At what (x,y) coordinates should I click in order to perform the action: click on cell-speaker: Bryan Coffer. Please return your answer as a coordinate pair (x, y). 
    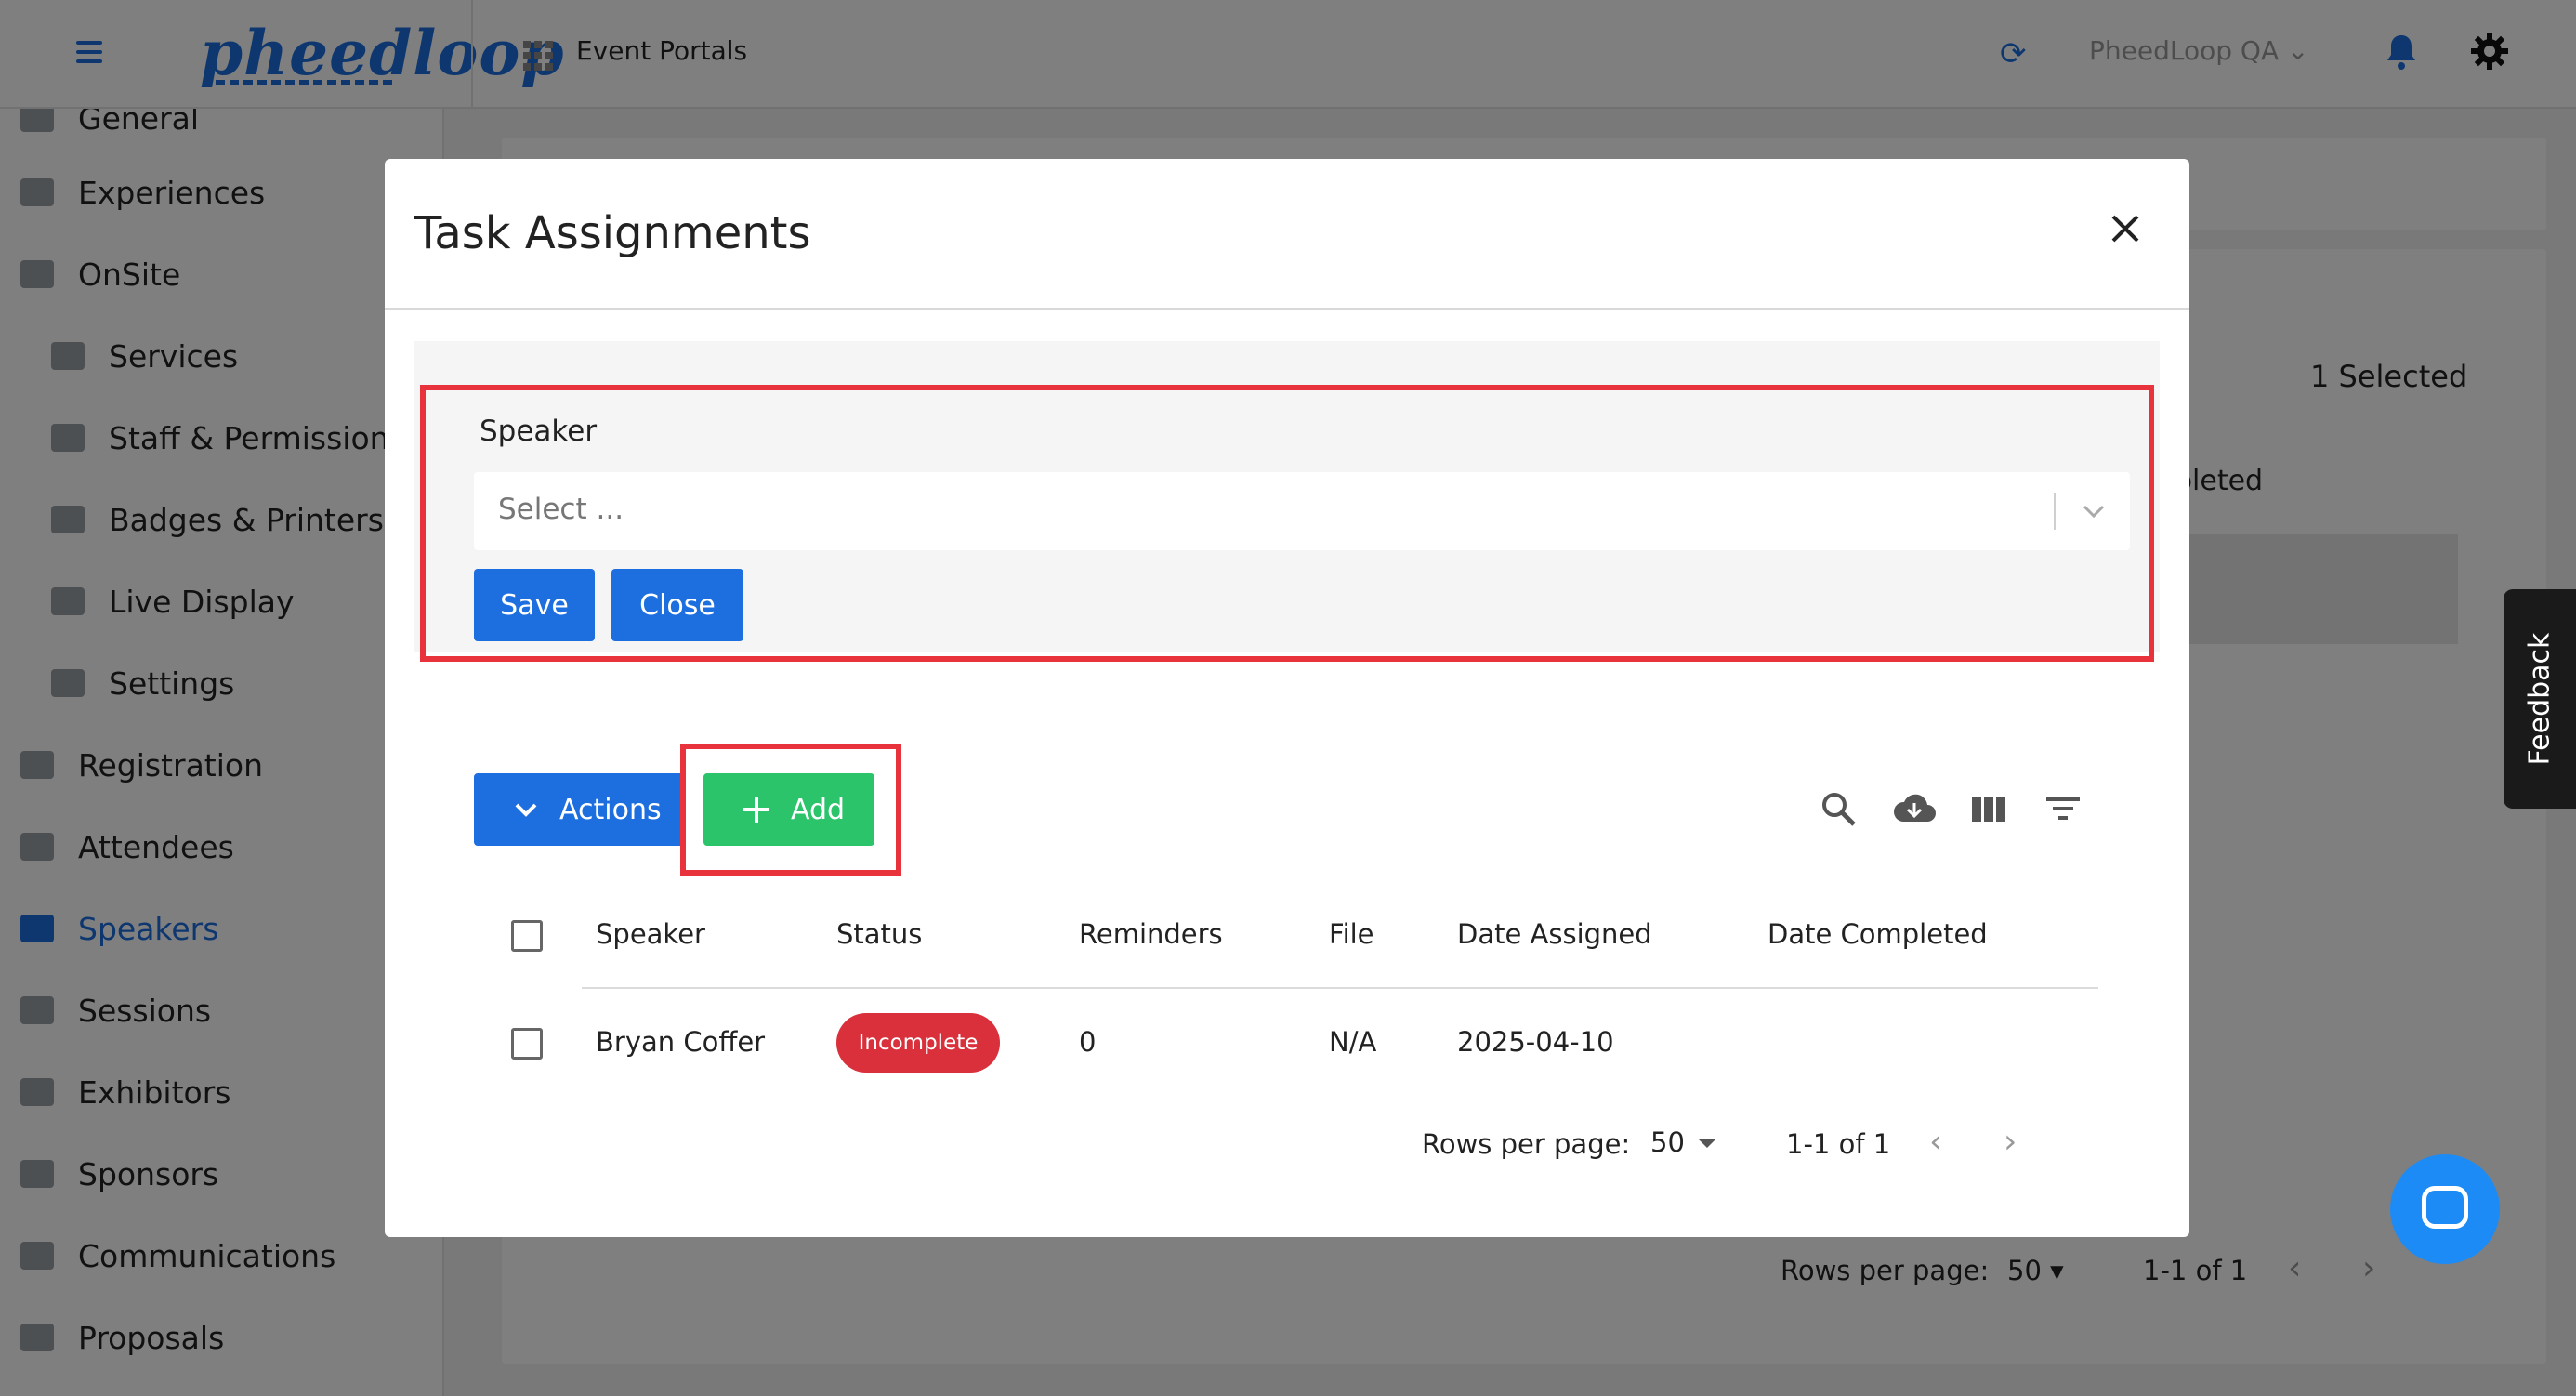
    Looking at the image, I should click on (681, 1042).